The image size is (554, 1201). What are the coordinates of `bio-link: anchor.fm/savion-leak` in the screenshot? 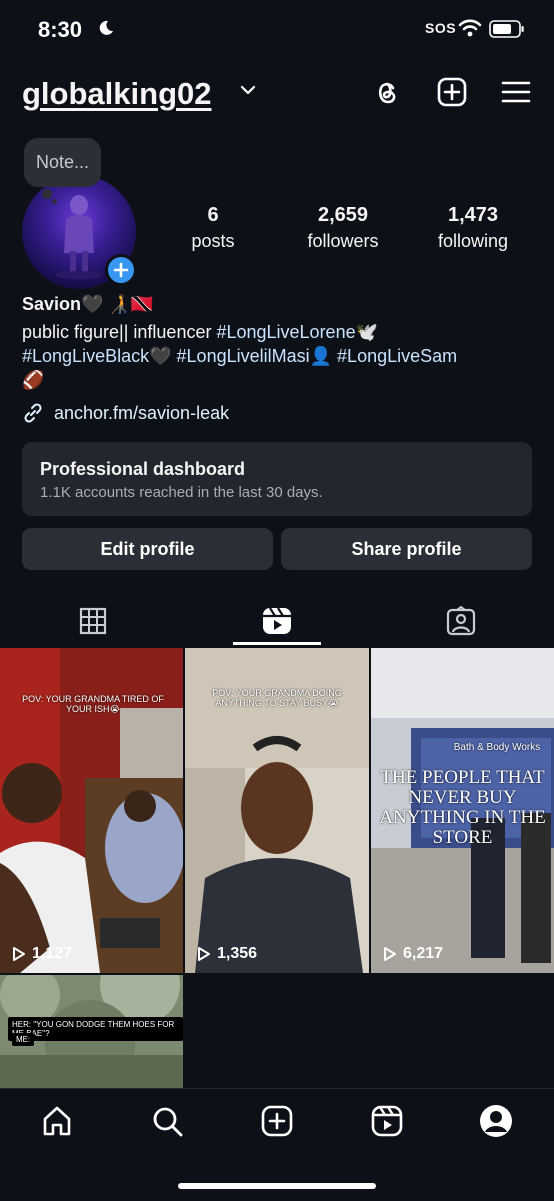 It's located at (125, 413).